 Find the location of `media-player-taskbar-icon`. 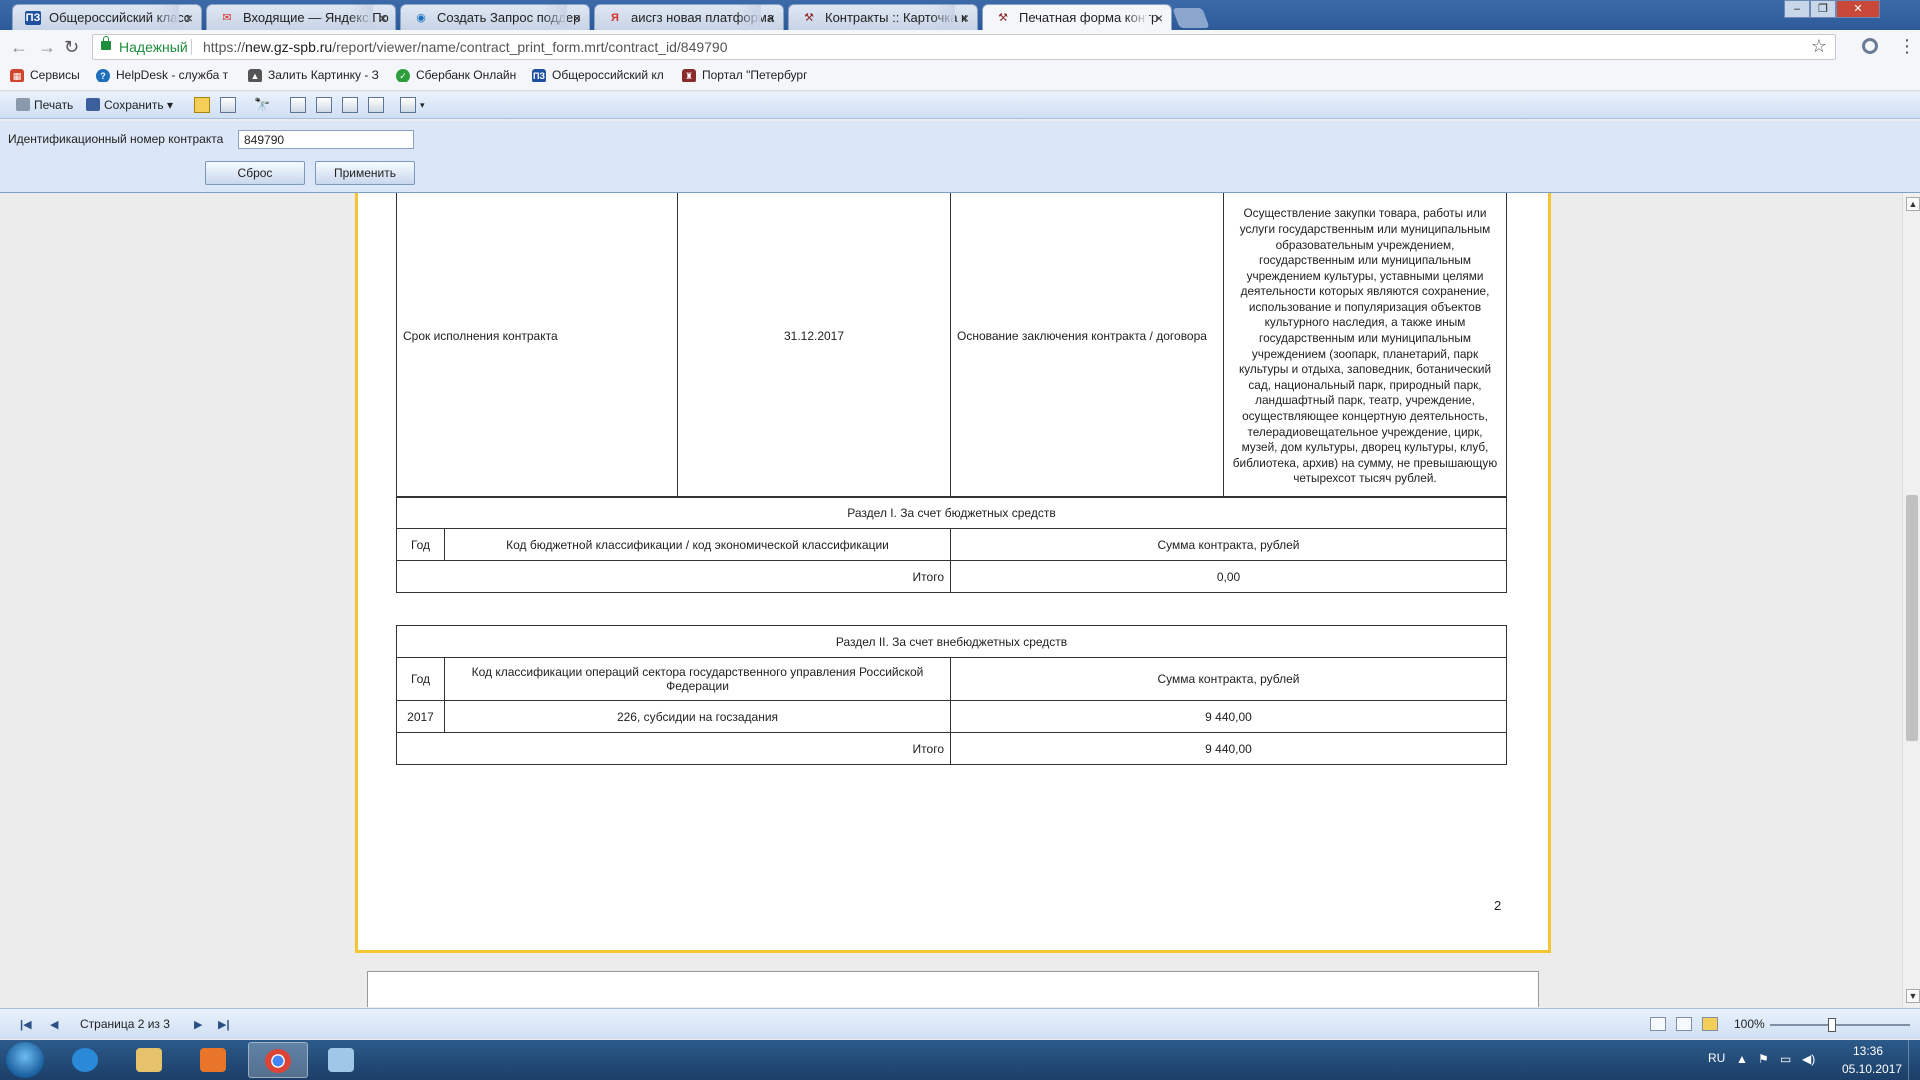

media-player-taskbar-icon is located at coordinates (214, 1060).